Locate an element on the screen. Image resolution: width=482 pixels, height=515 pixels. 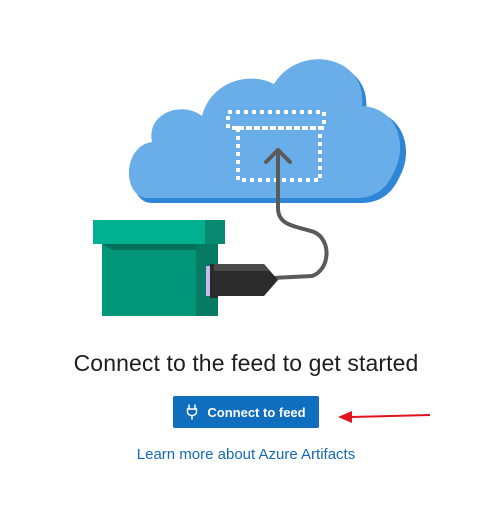
plug-icon is located at coordinates (192, 412).